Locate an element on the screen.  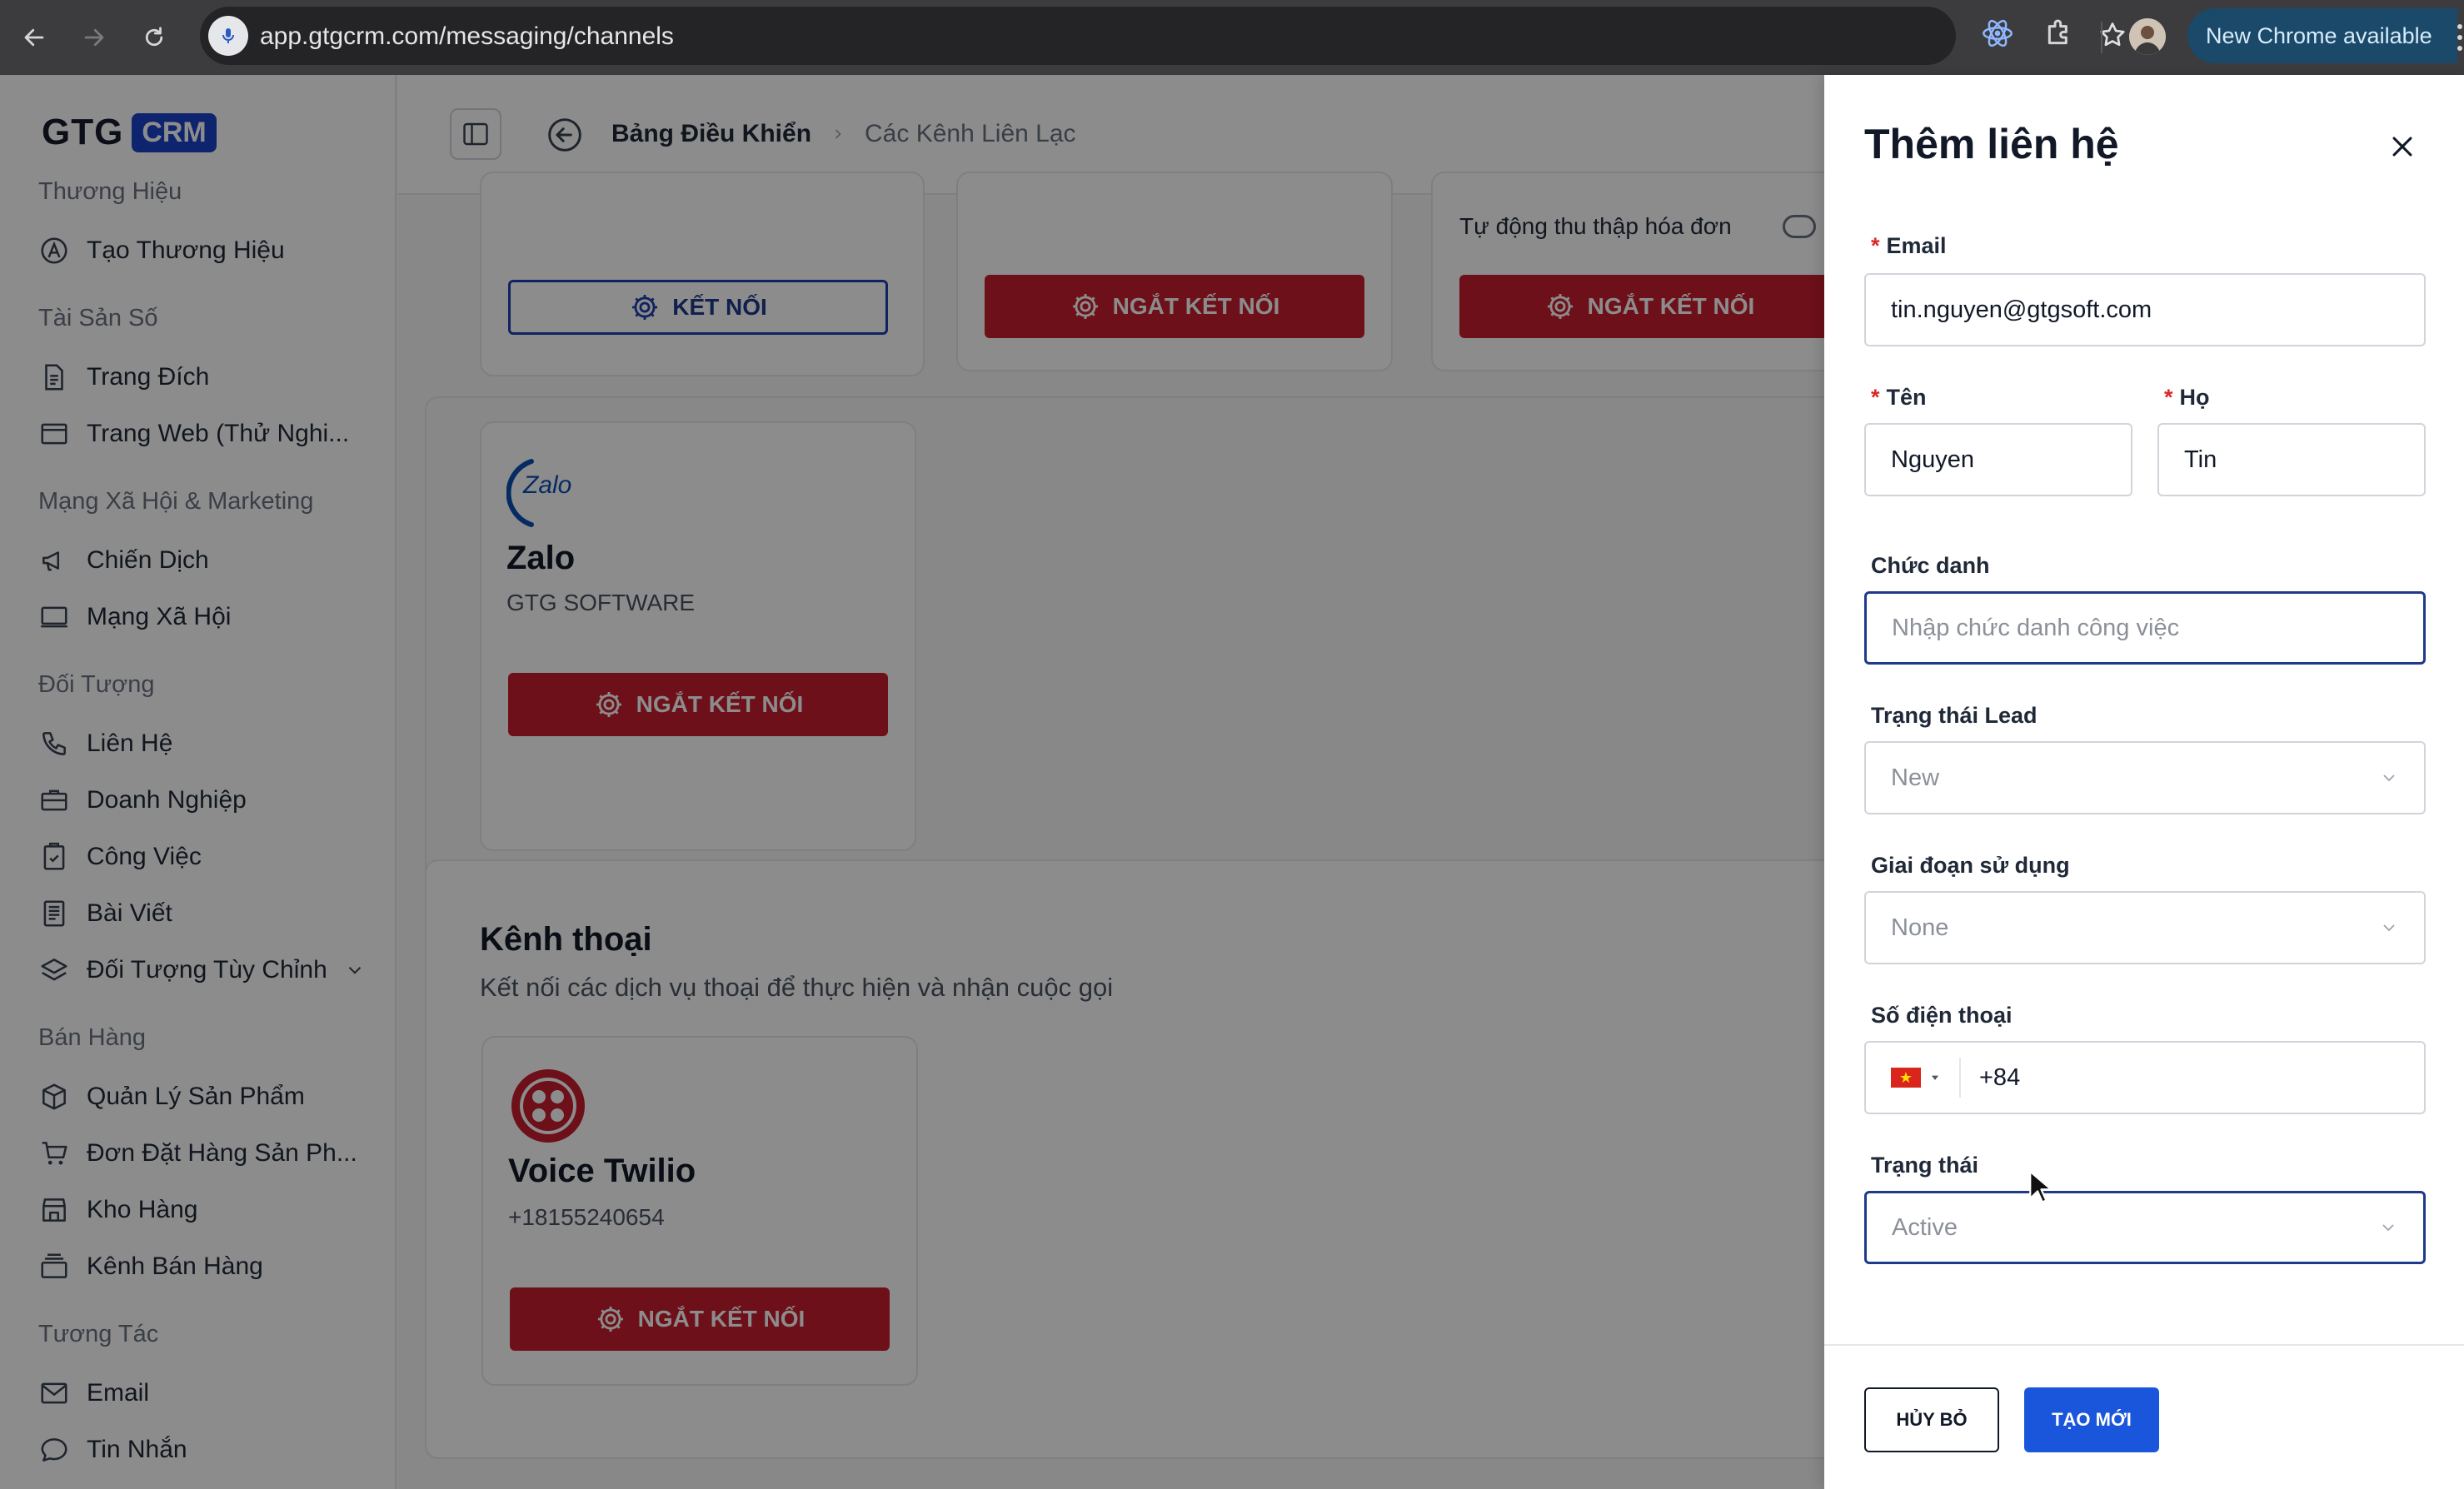
close-icon is located at coordinates (2402, 146).